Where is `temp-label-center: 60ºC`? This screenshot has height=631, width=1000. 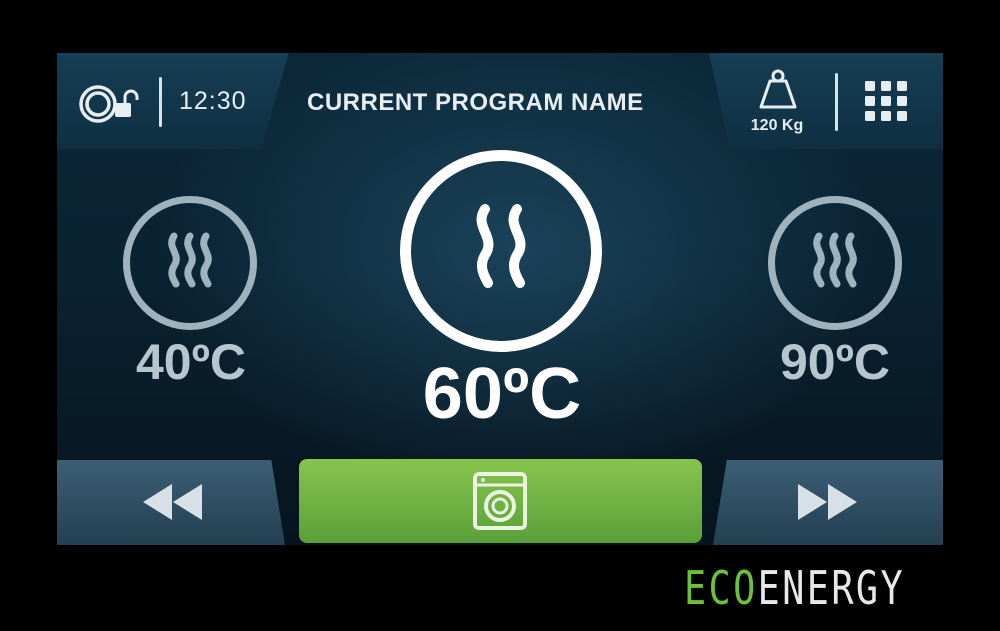
temp-label-center: 60ºC is located at coordinates (502, 394).